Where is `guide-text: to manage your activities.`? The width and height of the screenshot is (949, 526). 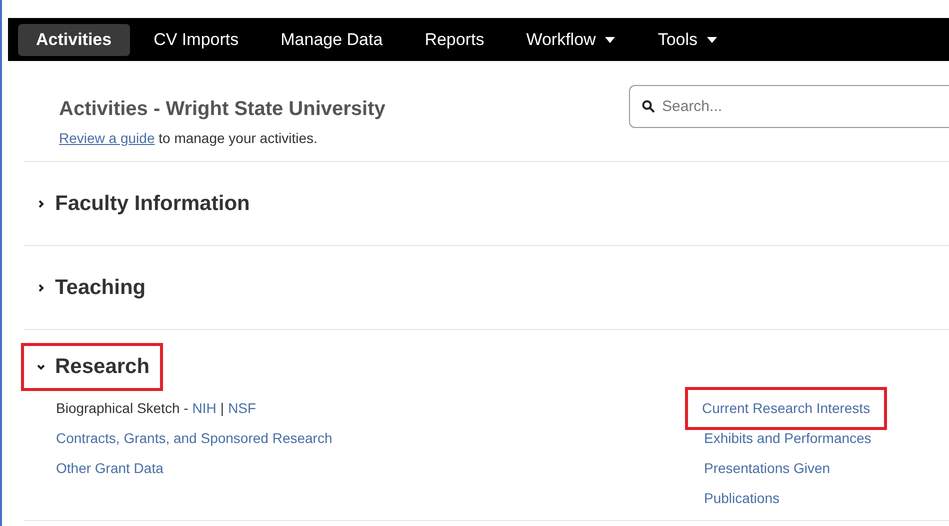 guide-text: to manage your activities. is located at coordinates (238, 138).